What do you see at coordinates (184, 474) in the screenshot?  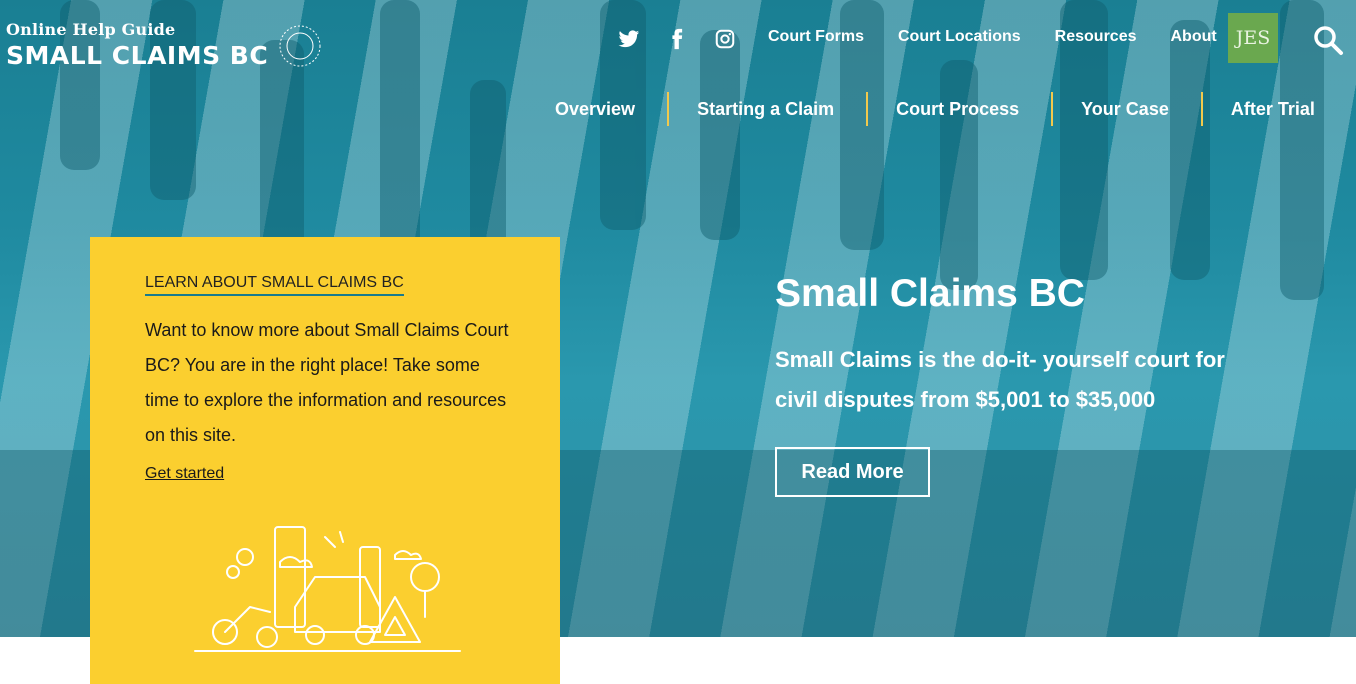 I see `get-started-link: Get started` at bounding box center [184, 474].